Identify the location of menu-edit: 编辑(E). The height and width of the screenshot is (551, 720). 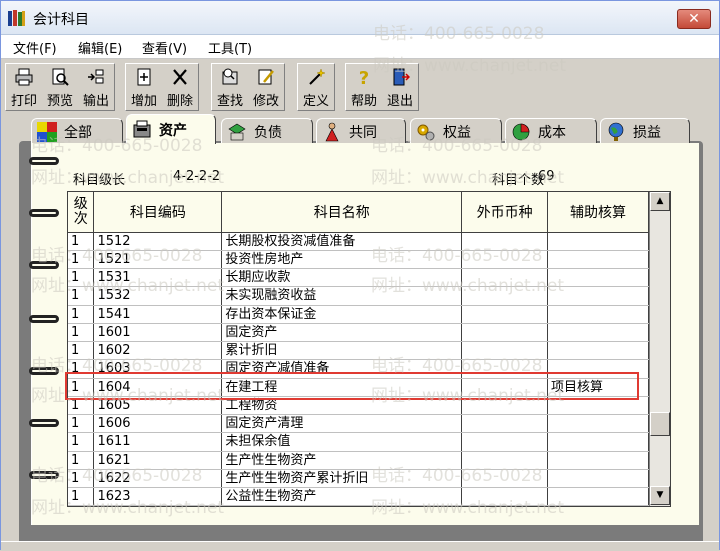
(100, 47).